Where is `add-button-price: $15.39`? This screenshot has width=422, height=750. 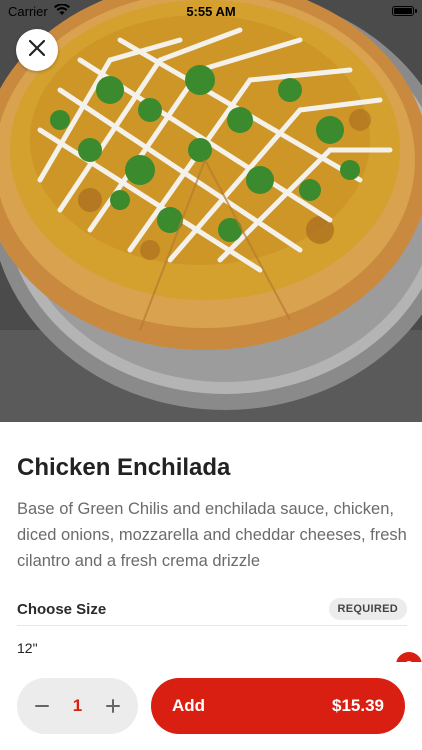 add-button-price: $15.39 is located at coordinates (358, 705).